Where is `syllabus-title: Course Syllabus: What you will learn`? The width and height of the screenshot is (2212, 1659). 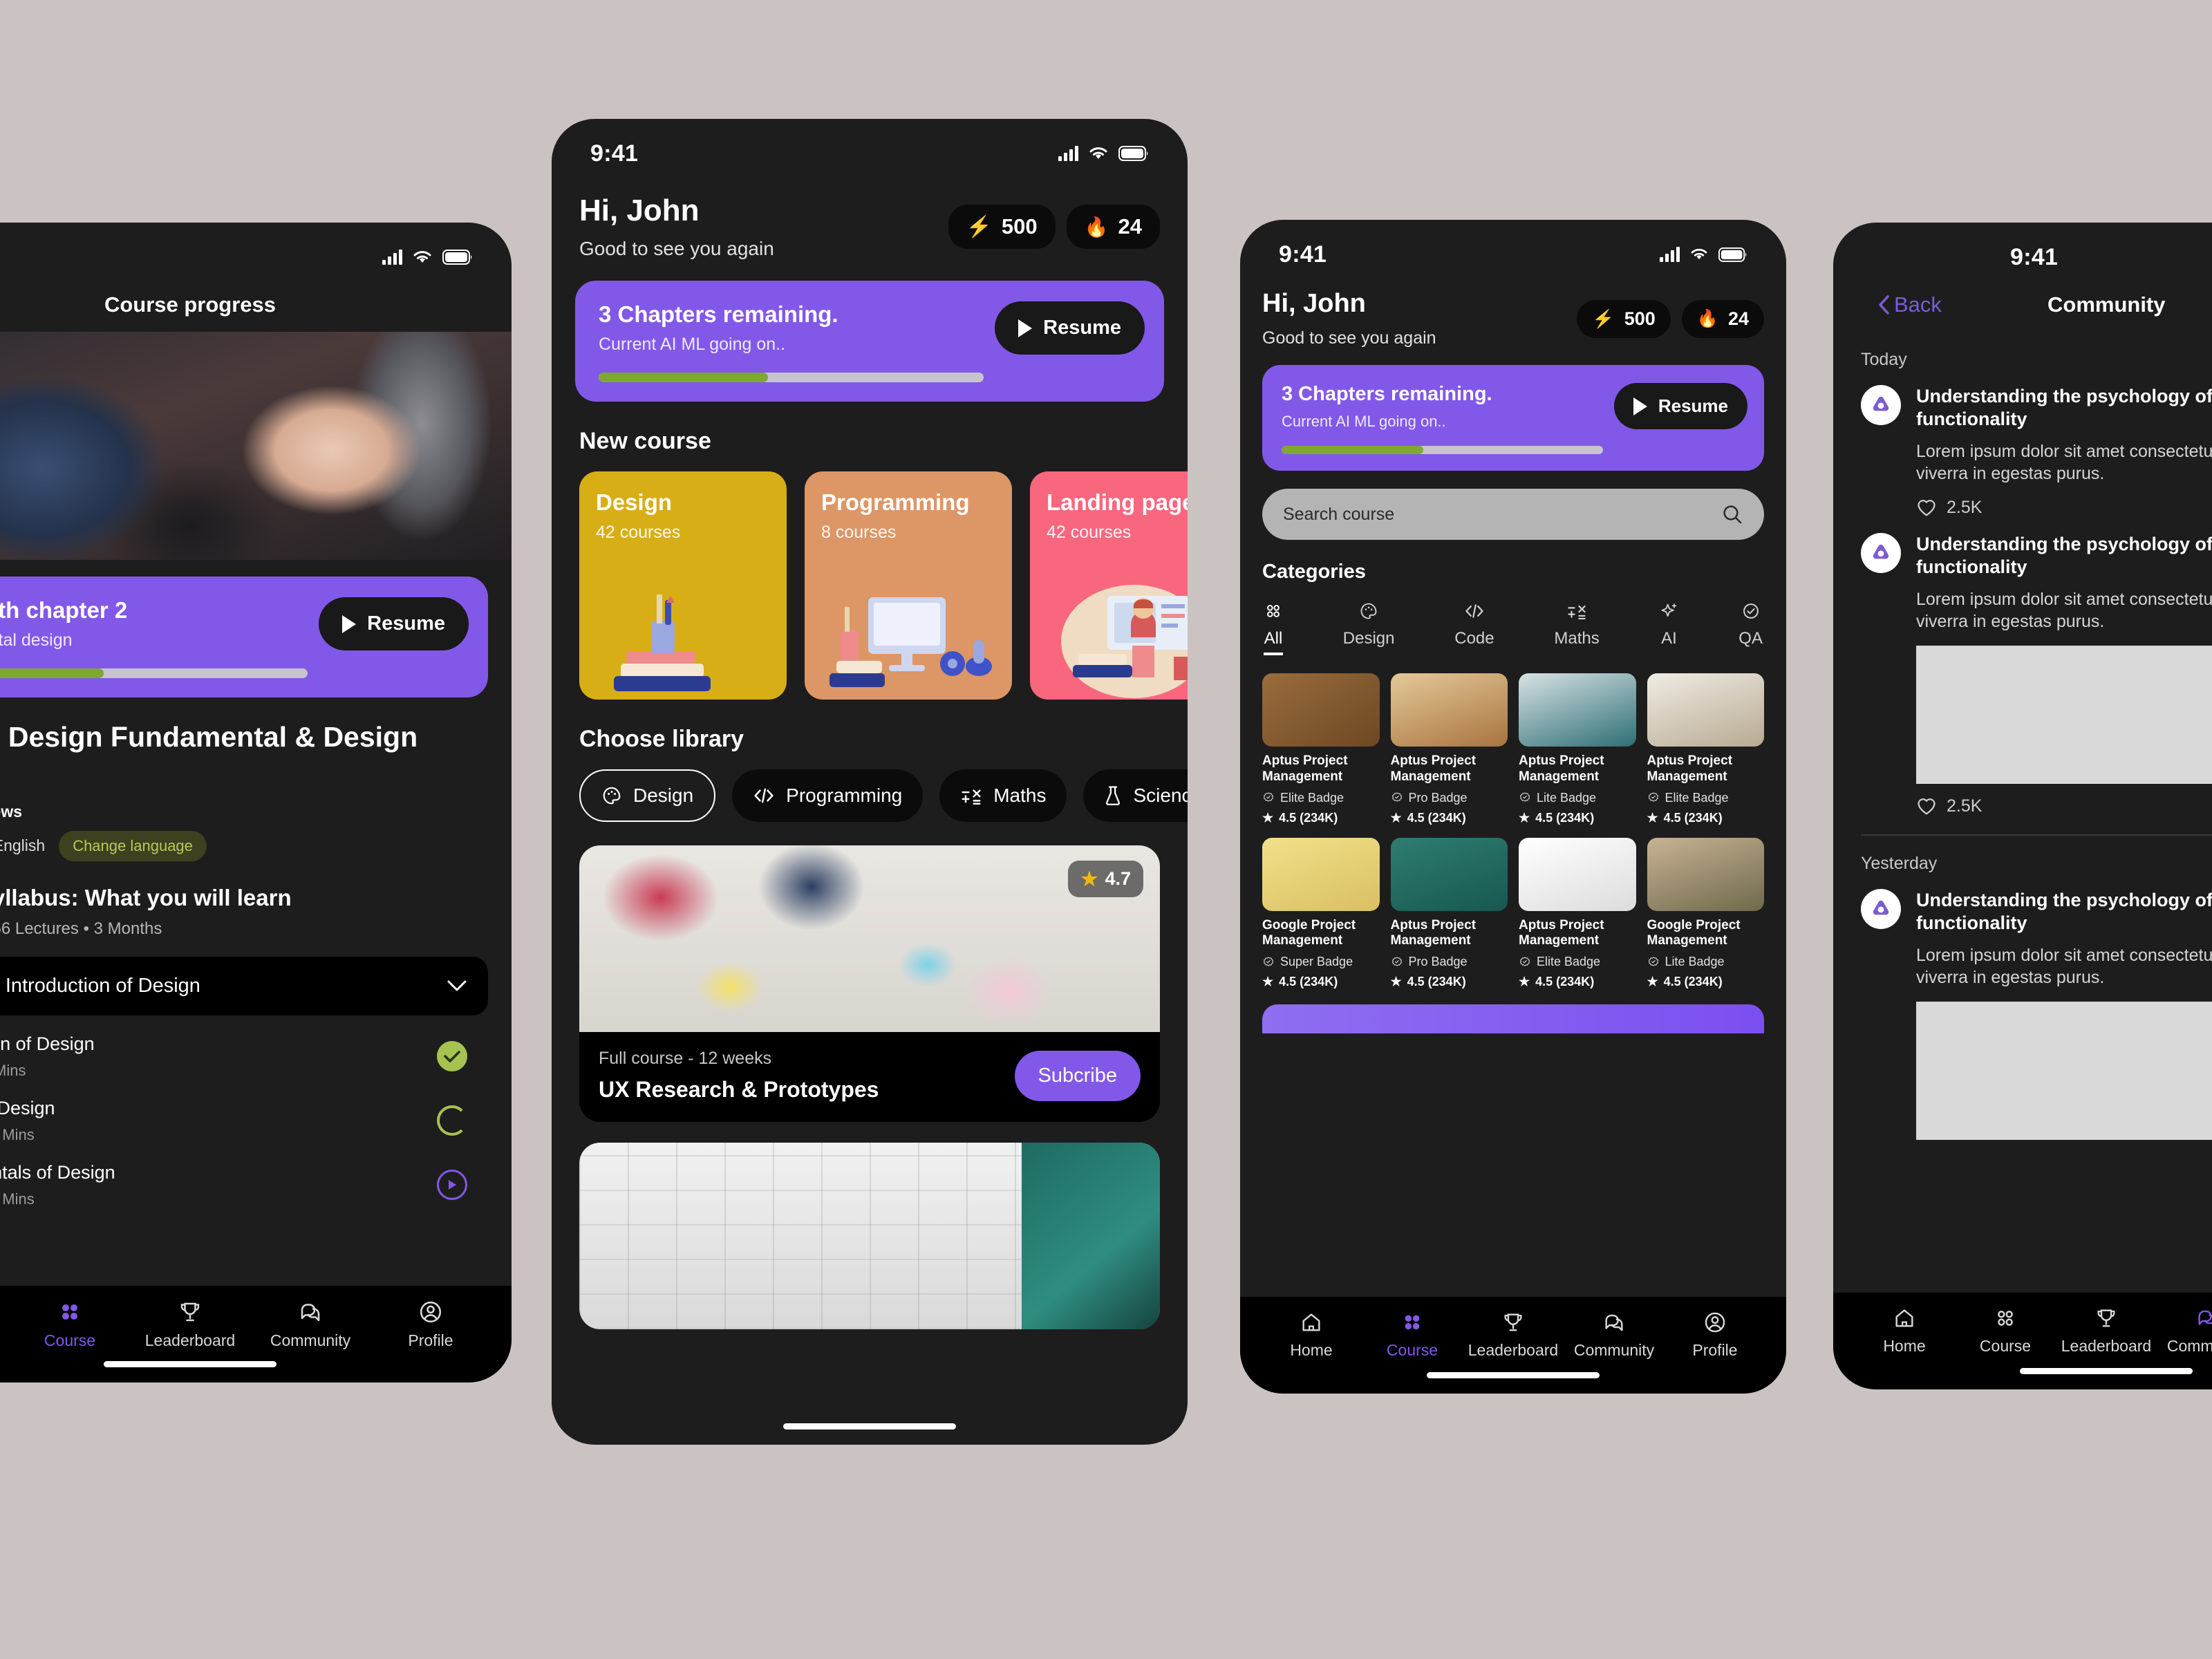
syllabus-title: Course Syllabus: What you will learn is located at coordinates (146, 897).